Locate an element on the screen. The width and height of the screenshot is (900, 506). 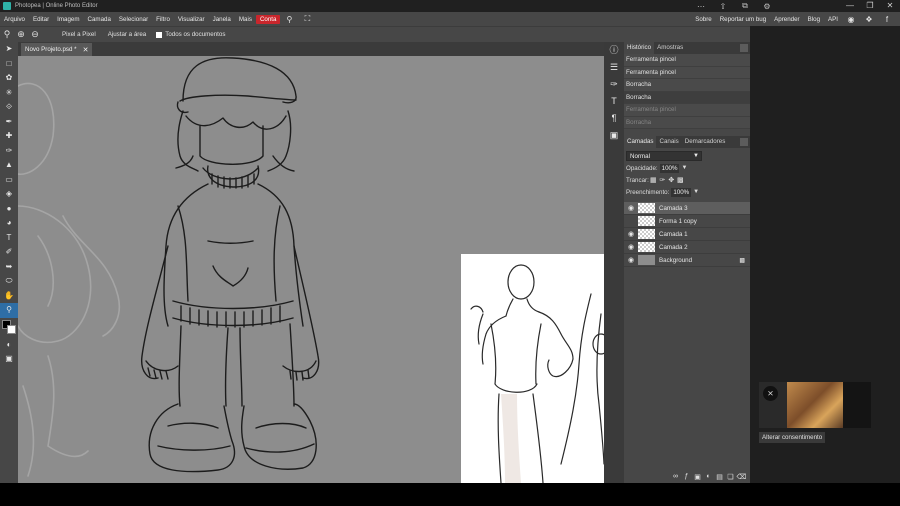
menu-editar: Editar is located at coordinates (41, 19).